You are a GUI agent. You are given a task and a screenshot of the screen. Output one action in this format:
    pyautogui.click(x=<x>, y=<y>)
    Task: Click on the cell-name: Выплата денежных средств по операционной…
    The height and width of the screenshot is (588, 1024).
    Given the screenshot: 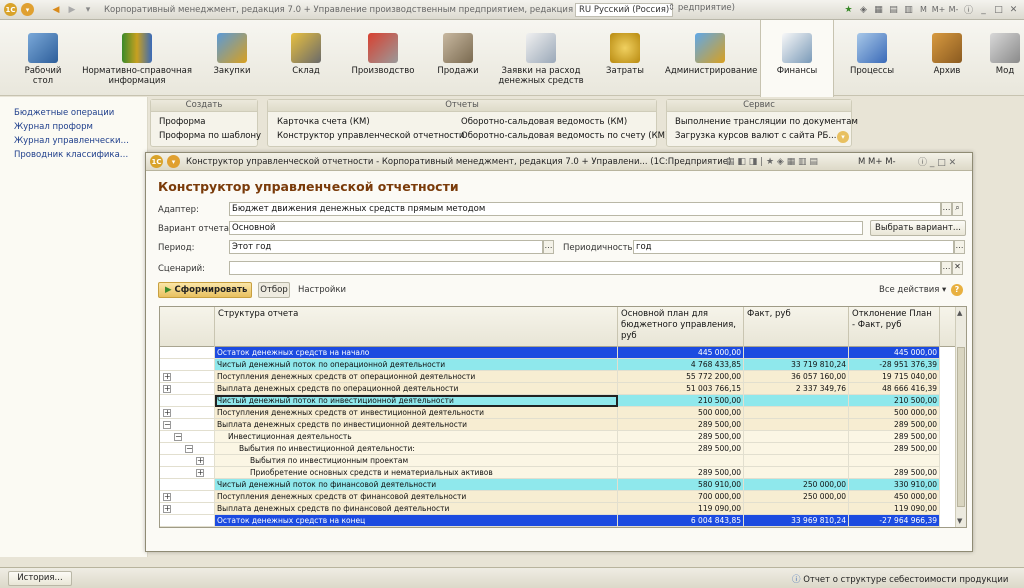 What is the action you would take?
    pyautogui.click(x=416, y=389)
    